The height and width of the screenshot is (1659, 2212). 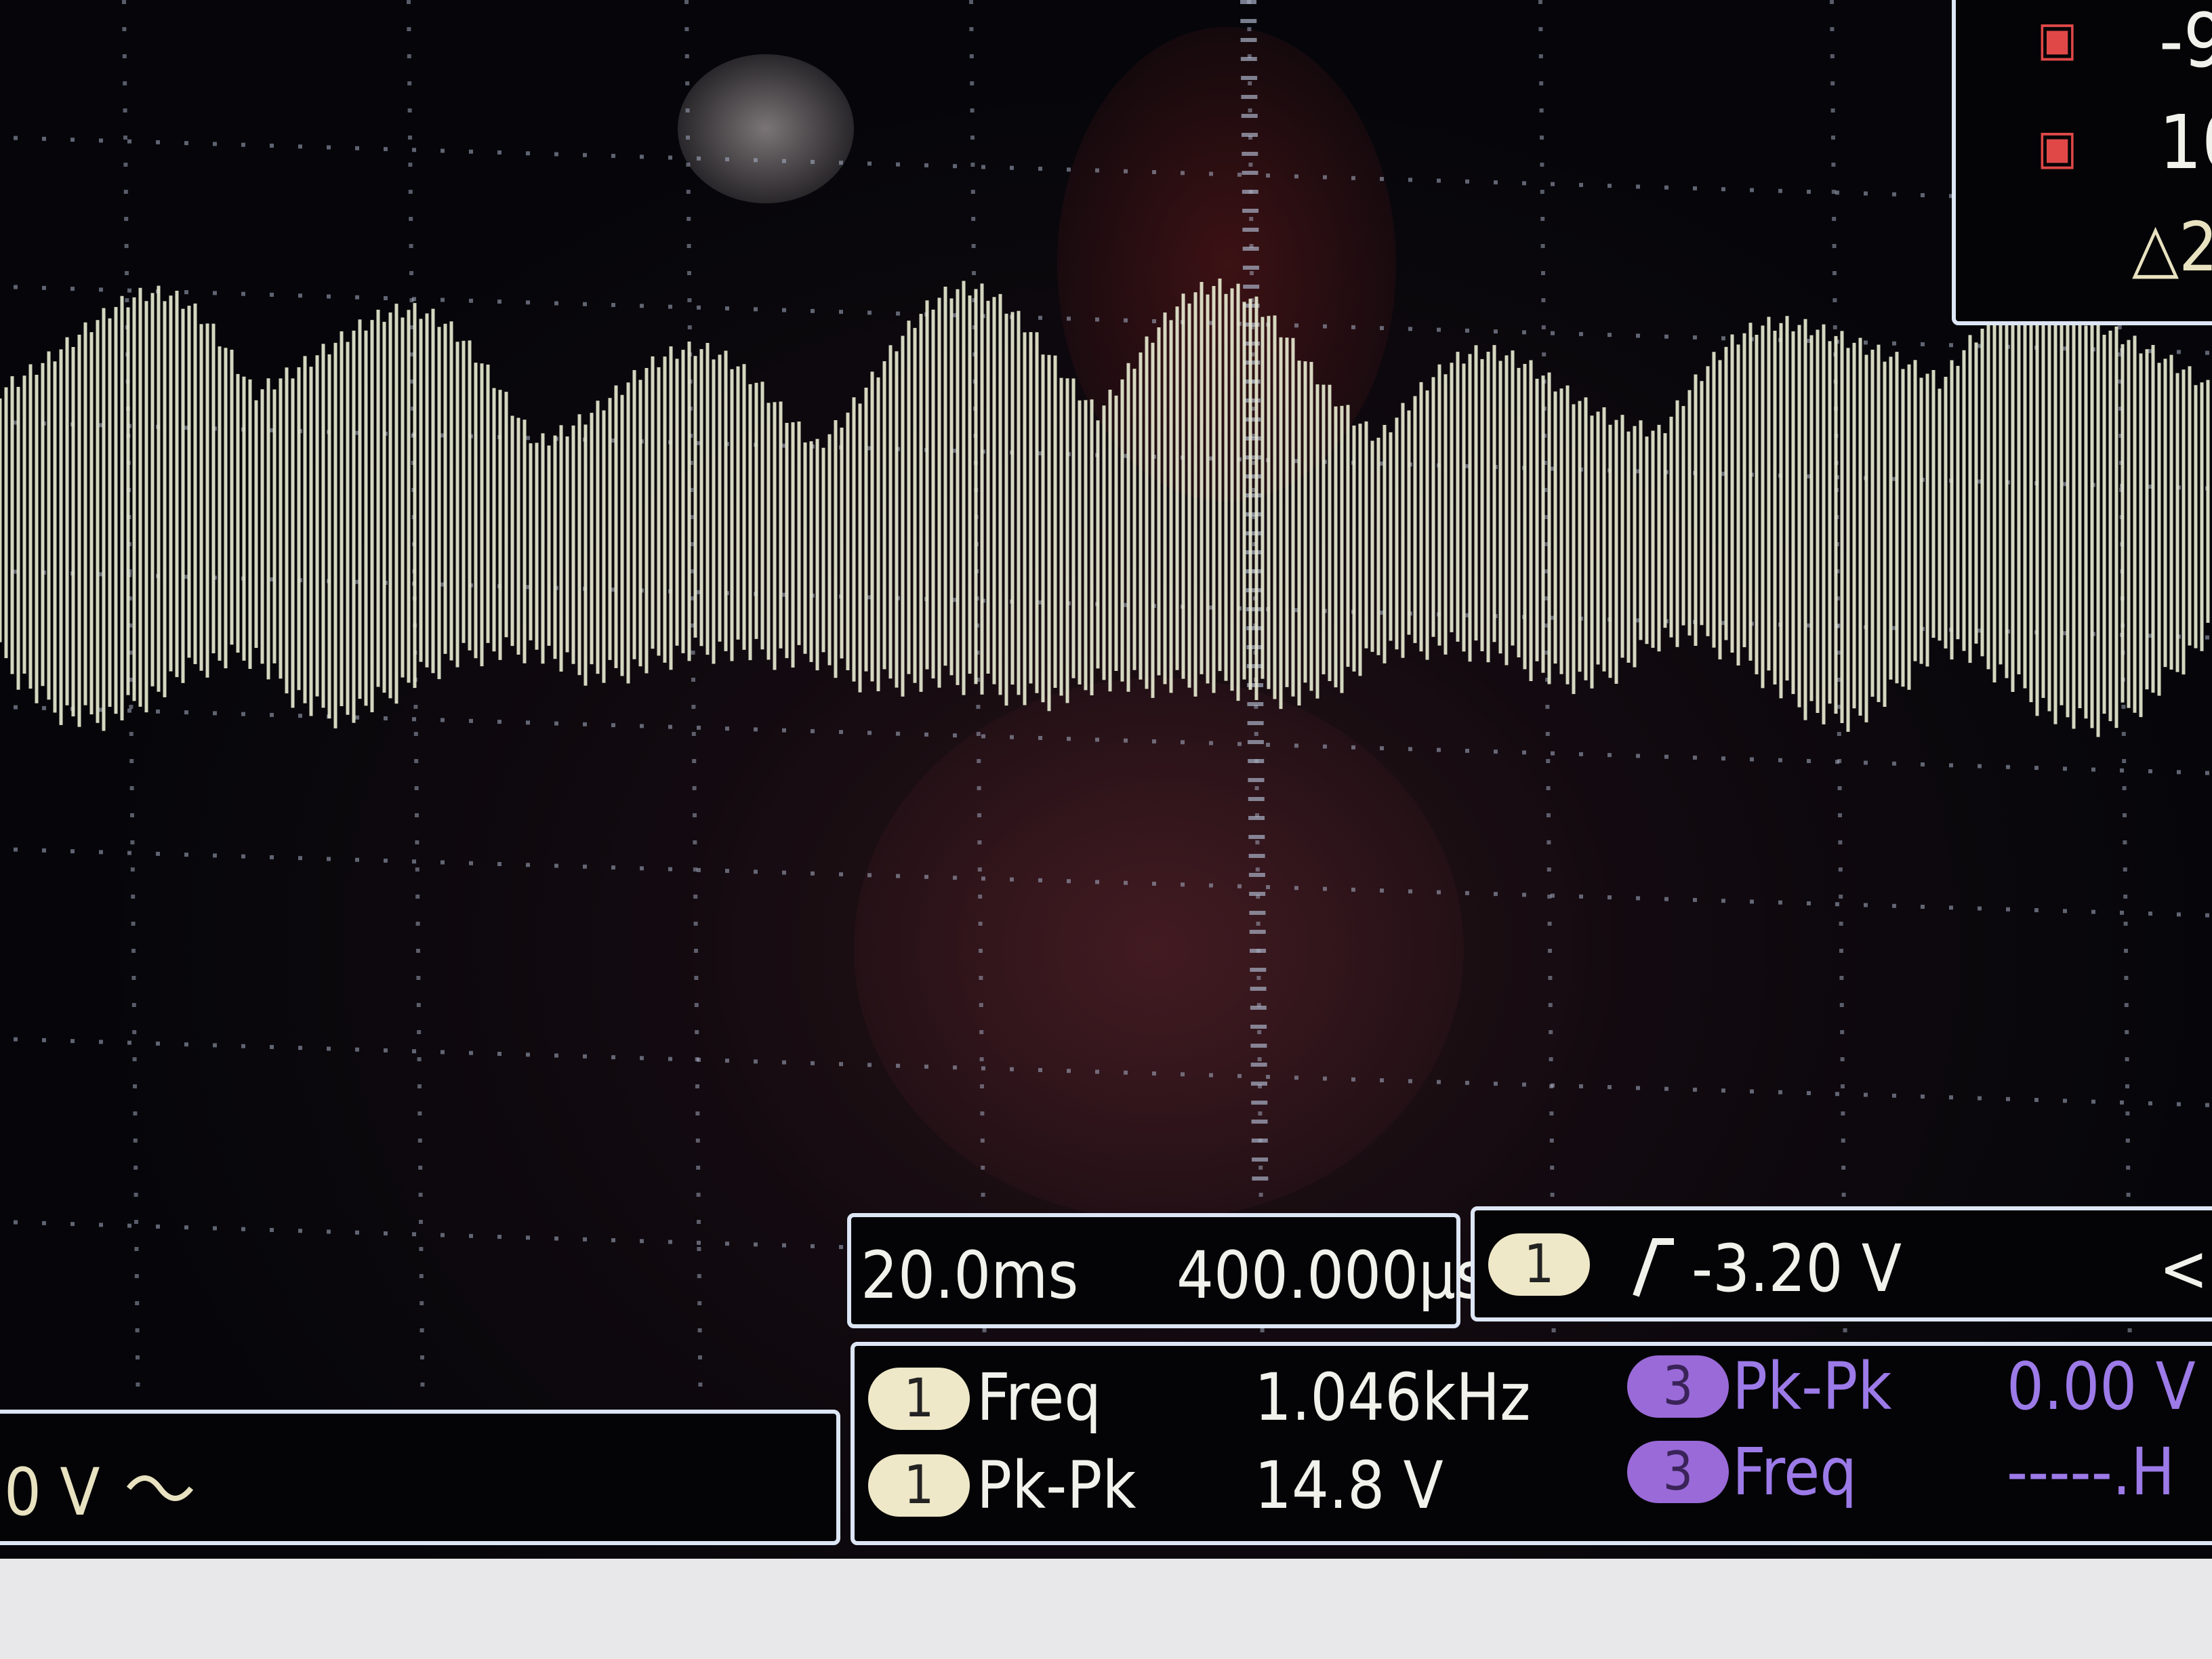 What do you see at coordinates (1166, 1270) in the screenshot?
I see `timebase-panel: 20.0ms 400.000µs` at bounding box center [1166, 1270].